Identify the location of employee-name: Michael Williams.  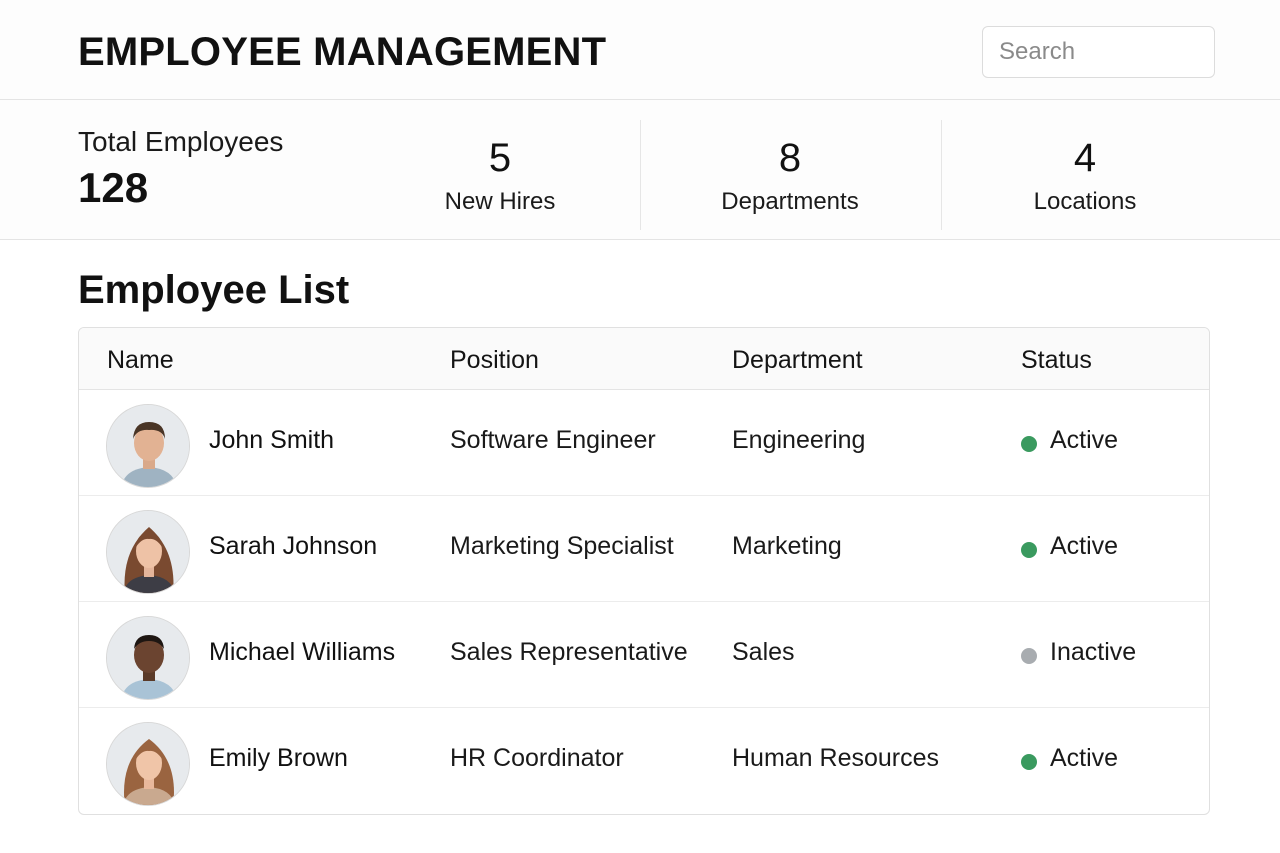
(302, 652).